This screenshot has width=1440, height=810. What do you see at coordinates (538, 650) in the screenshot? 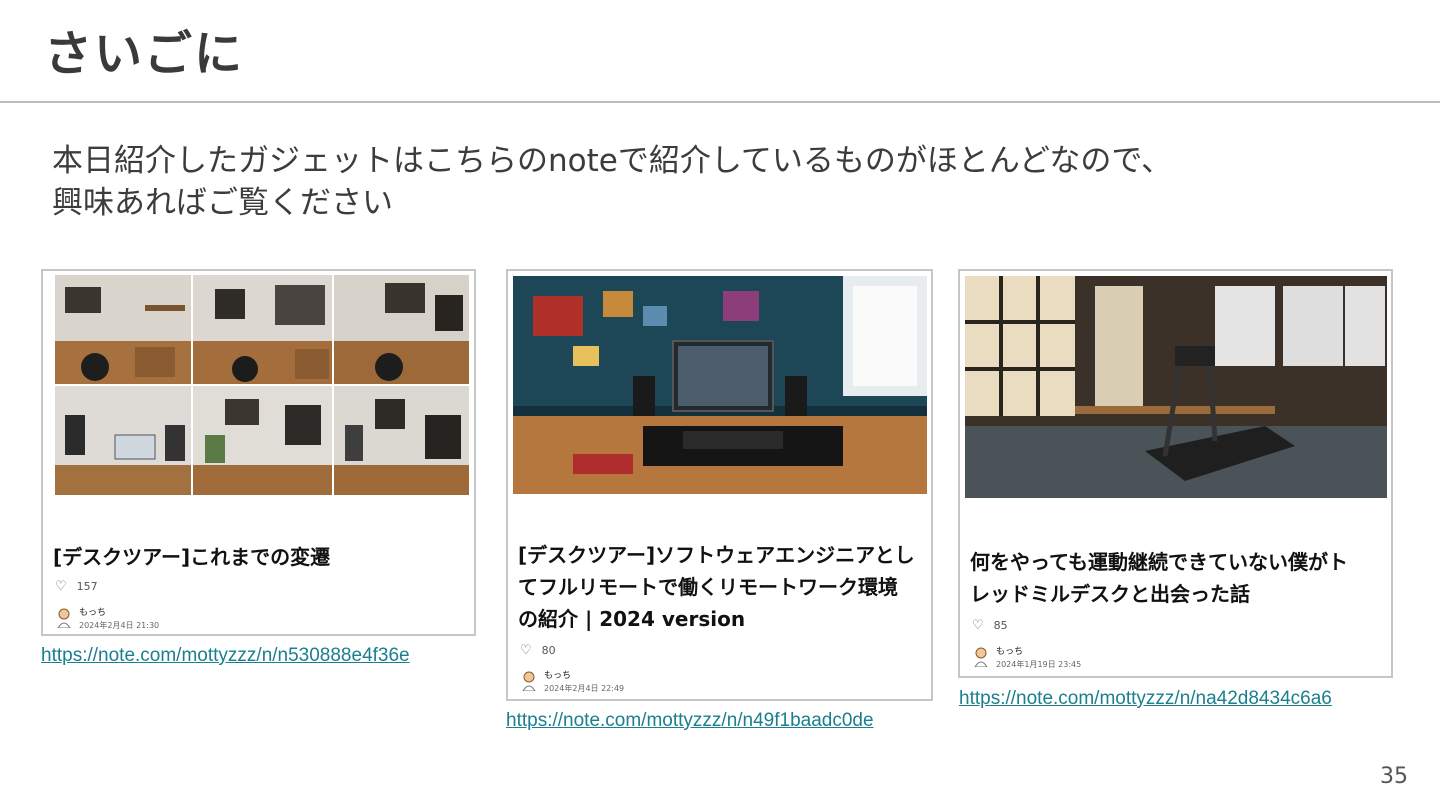
I see `like-count: ♡ 80` at bounding box center [538, 650].